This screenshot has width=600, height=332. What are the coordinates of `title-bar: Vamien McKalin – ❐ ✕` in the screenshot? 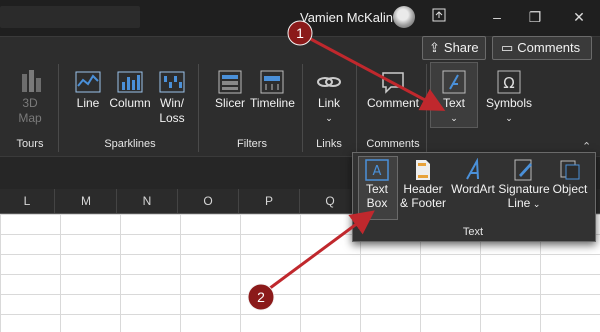 It's located at (300, 18).